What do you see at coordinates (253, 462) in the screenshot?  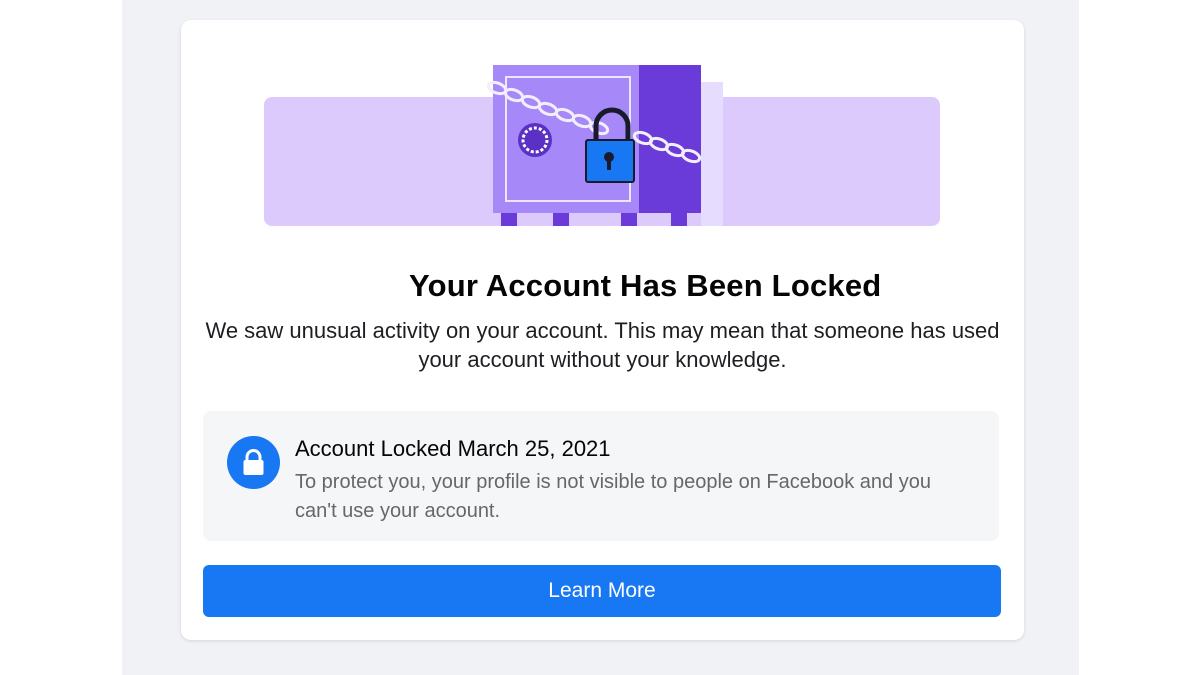 I see `lock-icon` at bounding box center [253, 462].